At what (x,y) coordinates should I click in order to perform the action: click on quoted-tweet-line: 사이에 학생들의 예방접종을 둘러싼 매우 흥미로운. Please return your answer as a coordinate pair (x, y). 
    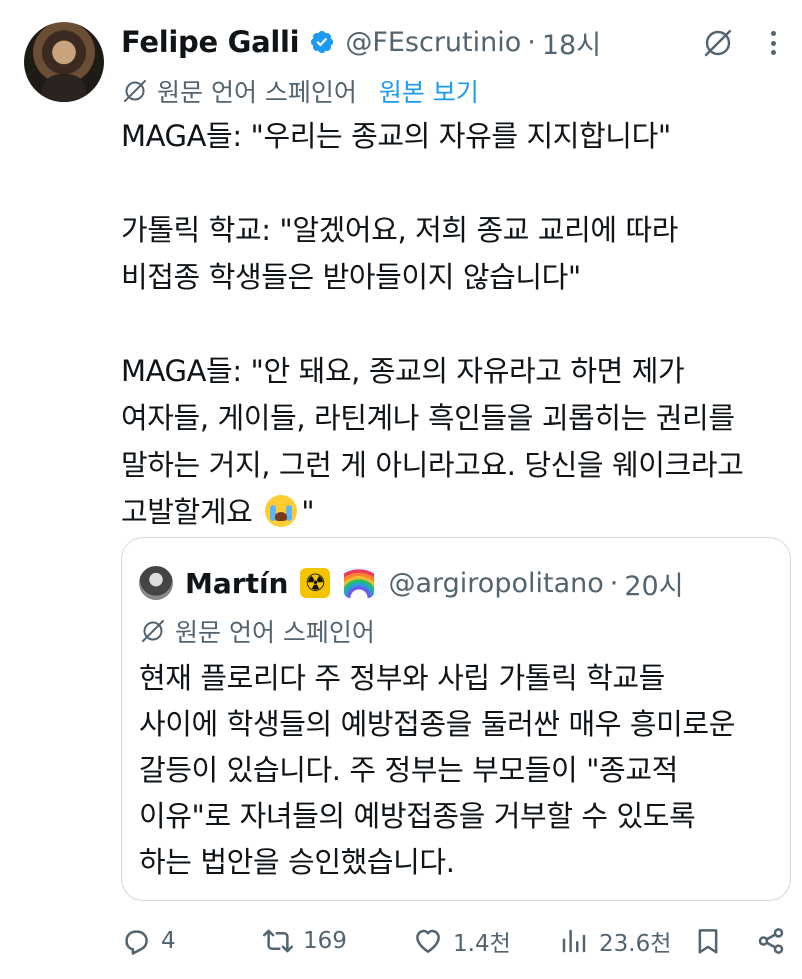
    Looking at the image, I should click on (437, 724).